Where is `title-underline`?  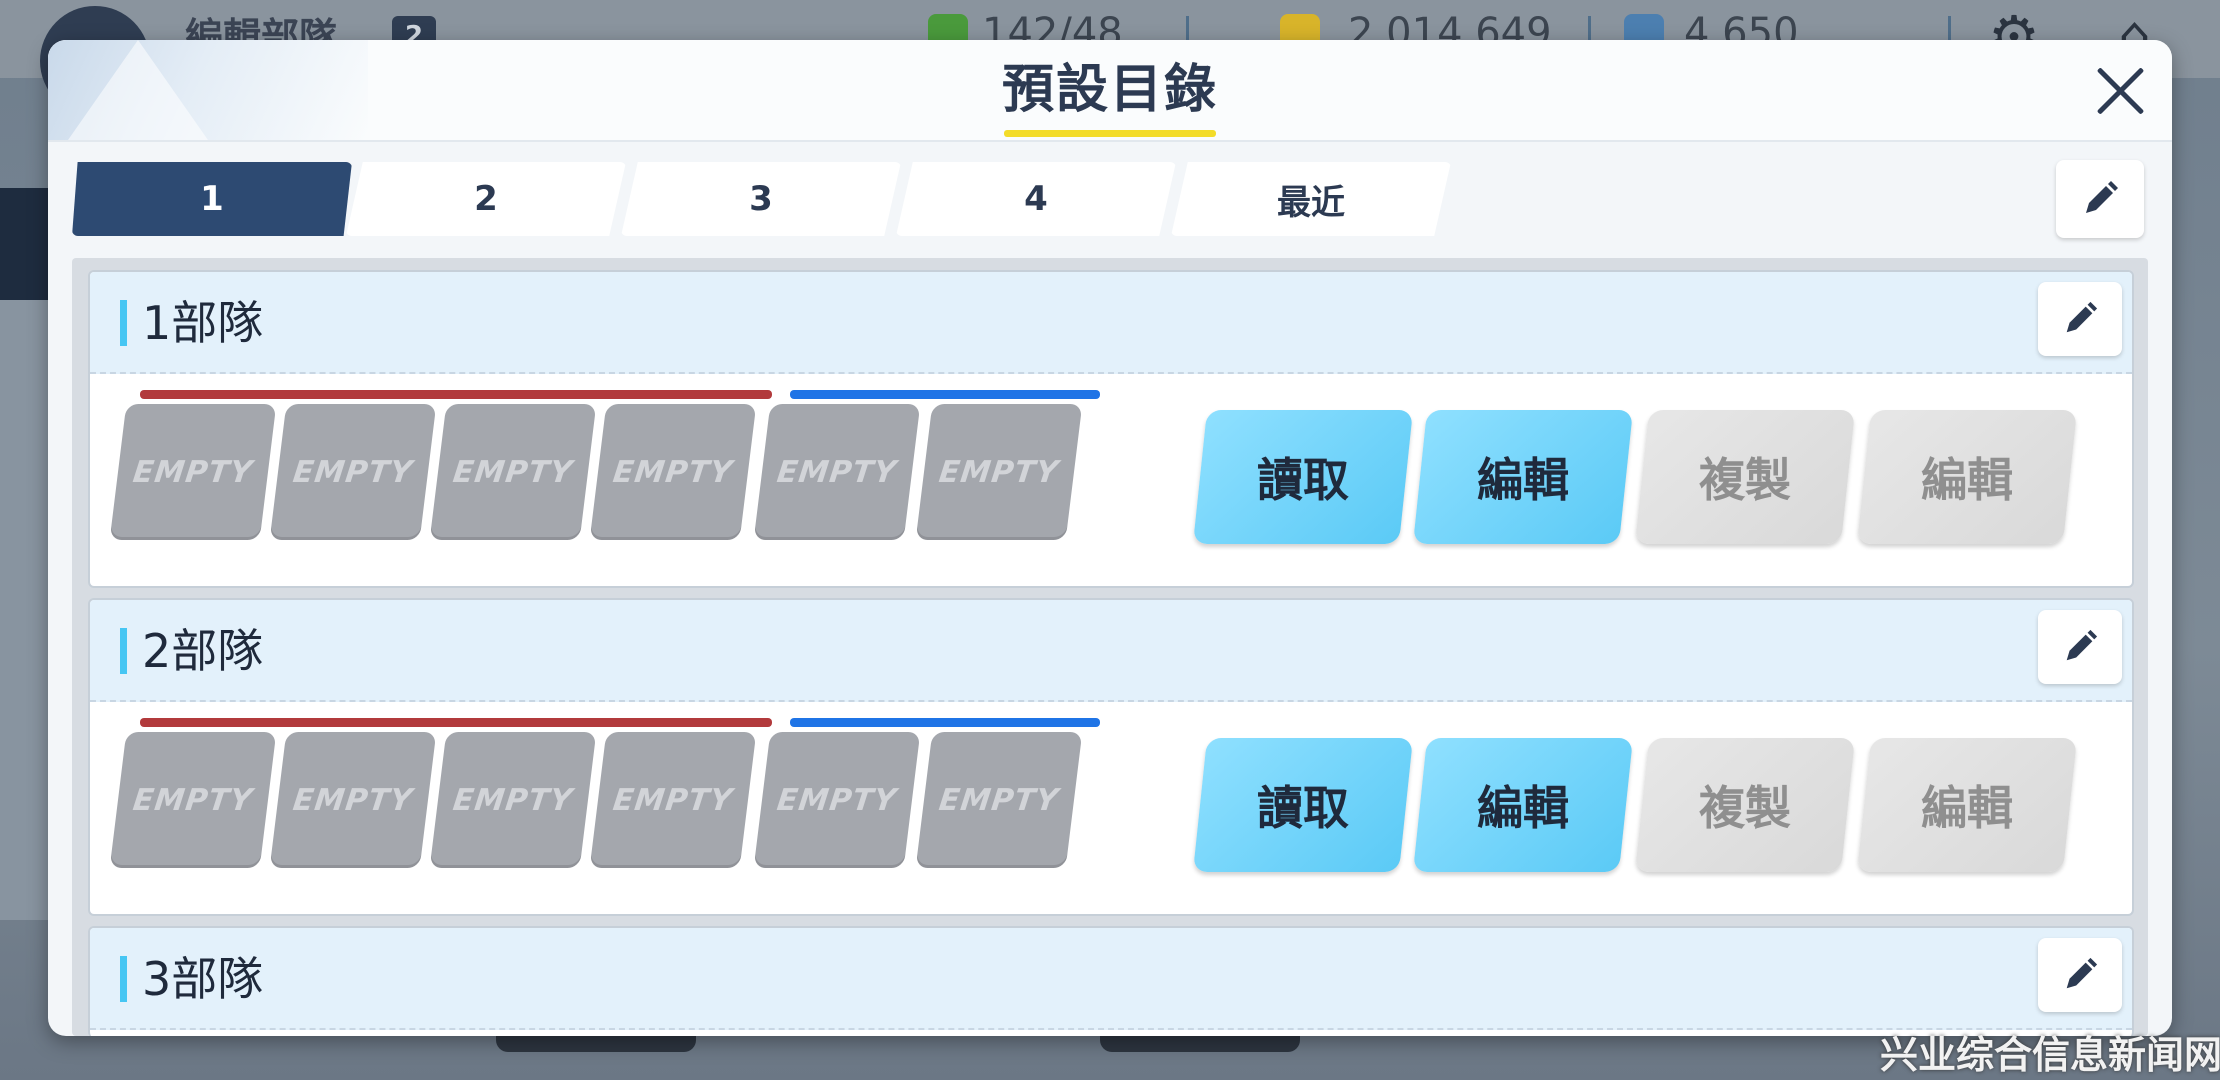 title-underline is located at coordinates (1110, 133).